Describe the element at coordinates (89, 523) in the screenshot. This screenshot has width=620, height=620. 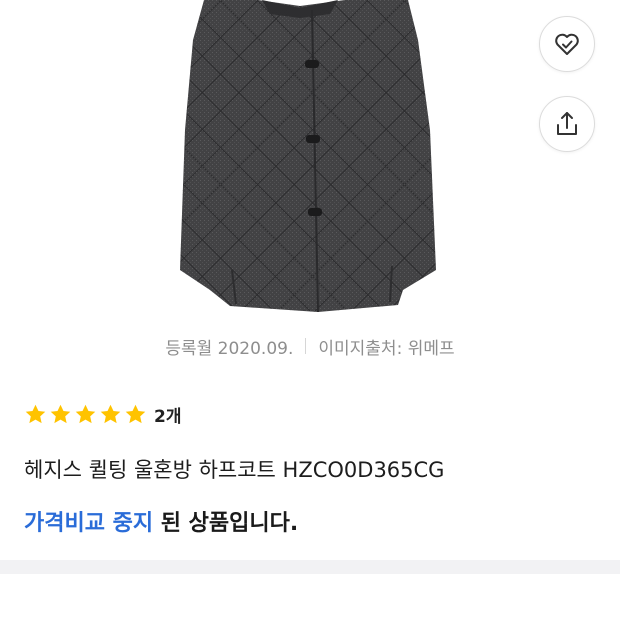
I see `notice-highlight: 가격비교 중지` at that location.